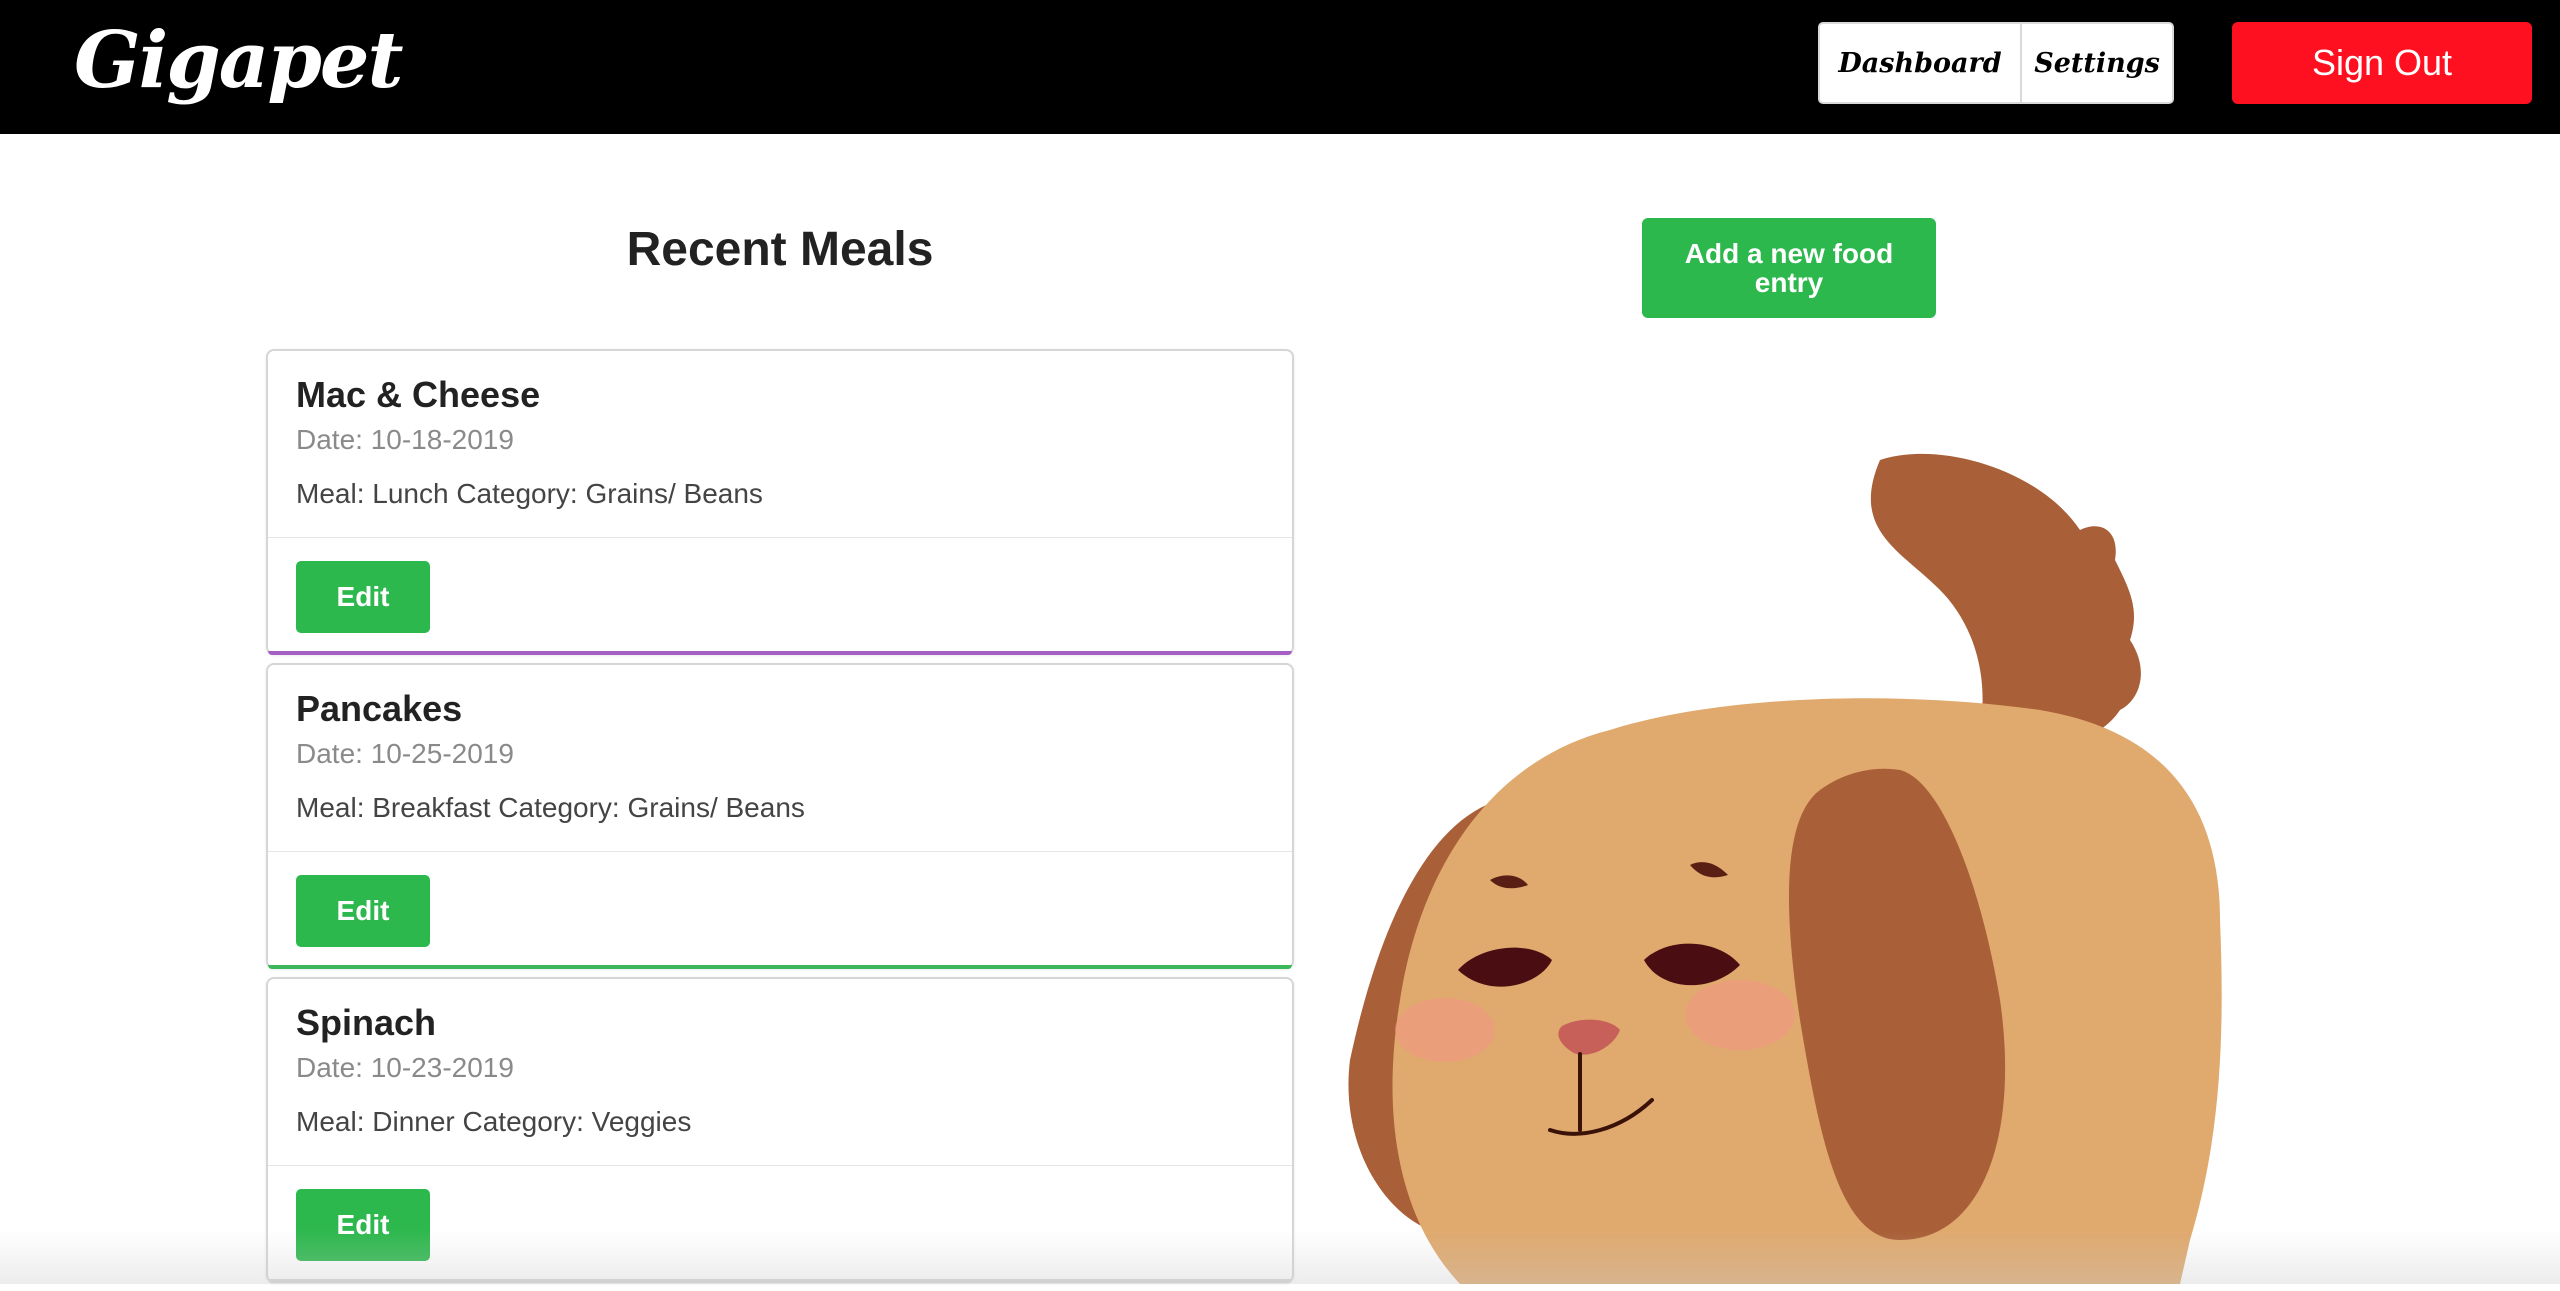  What do you see at coordinates (1789, 268) in the screenshot?
I see `add-food-entry-button: Add a new food entry` at bounding box center [1789, 268].